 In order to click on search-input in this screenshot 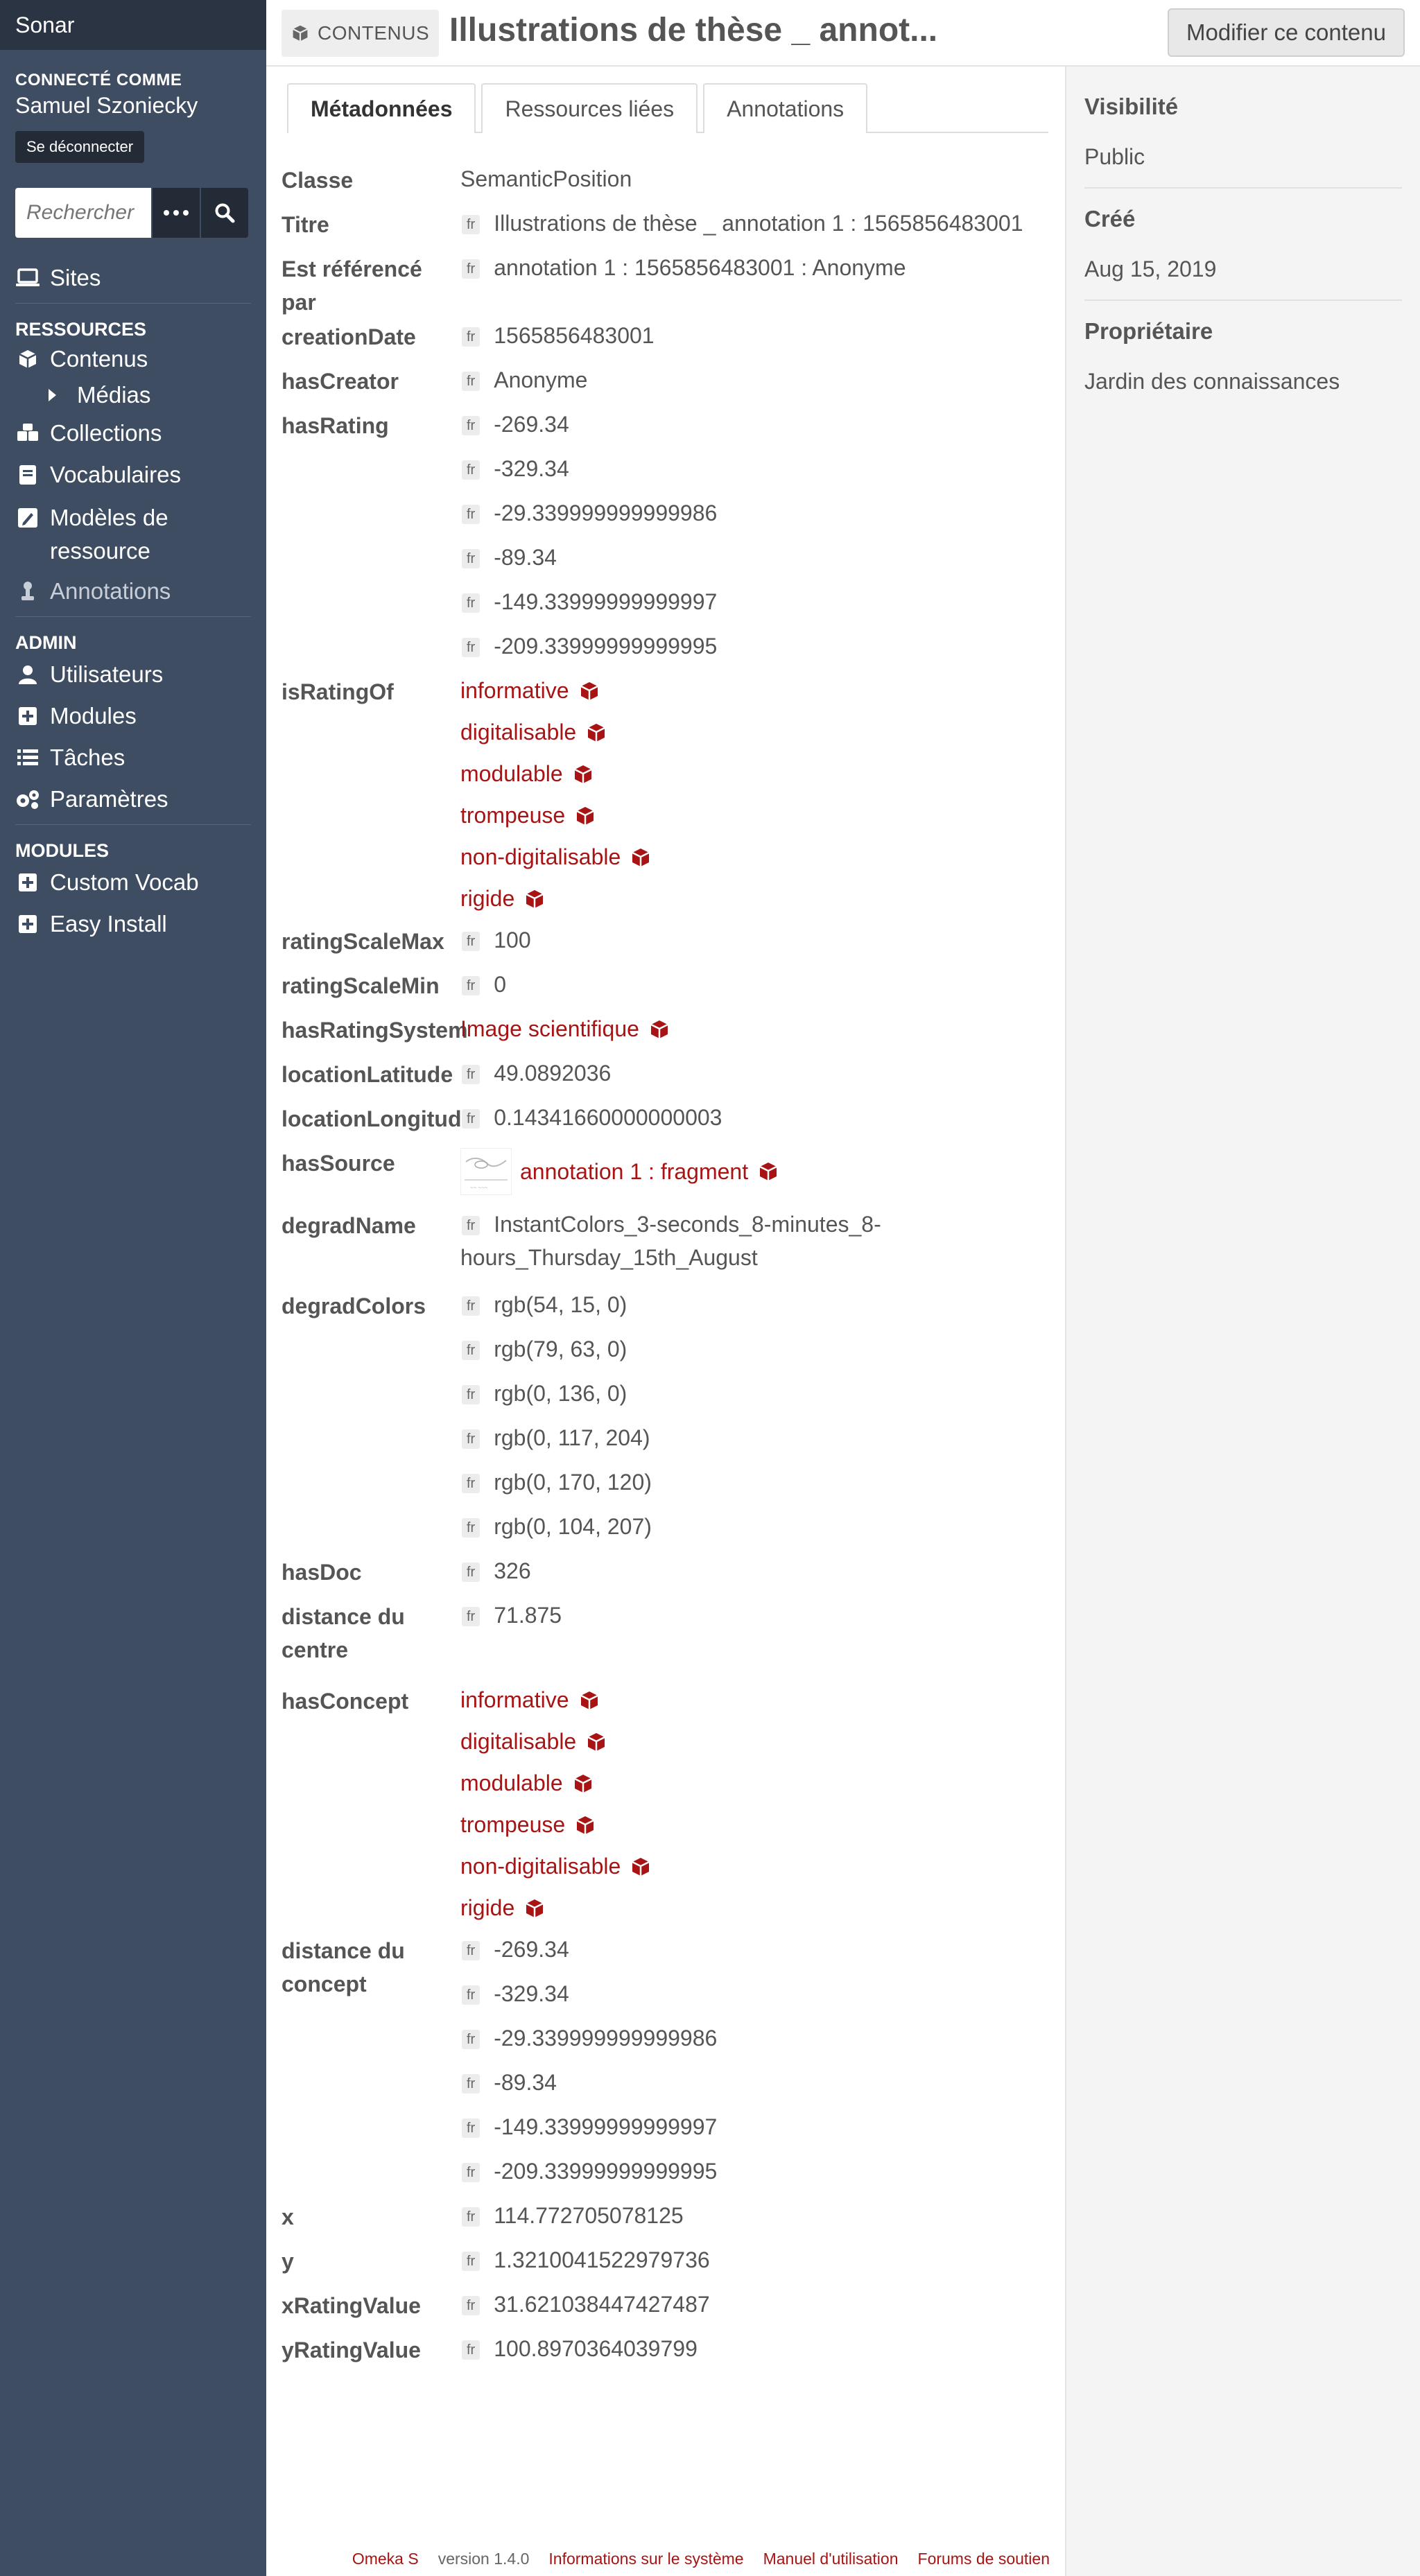, I will do `click(83, 213)`.